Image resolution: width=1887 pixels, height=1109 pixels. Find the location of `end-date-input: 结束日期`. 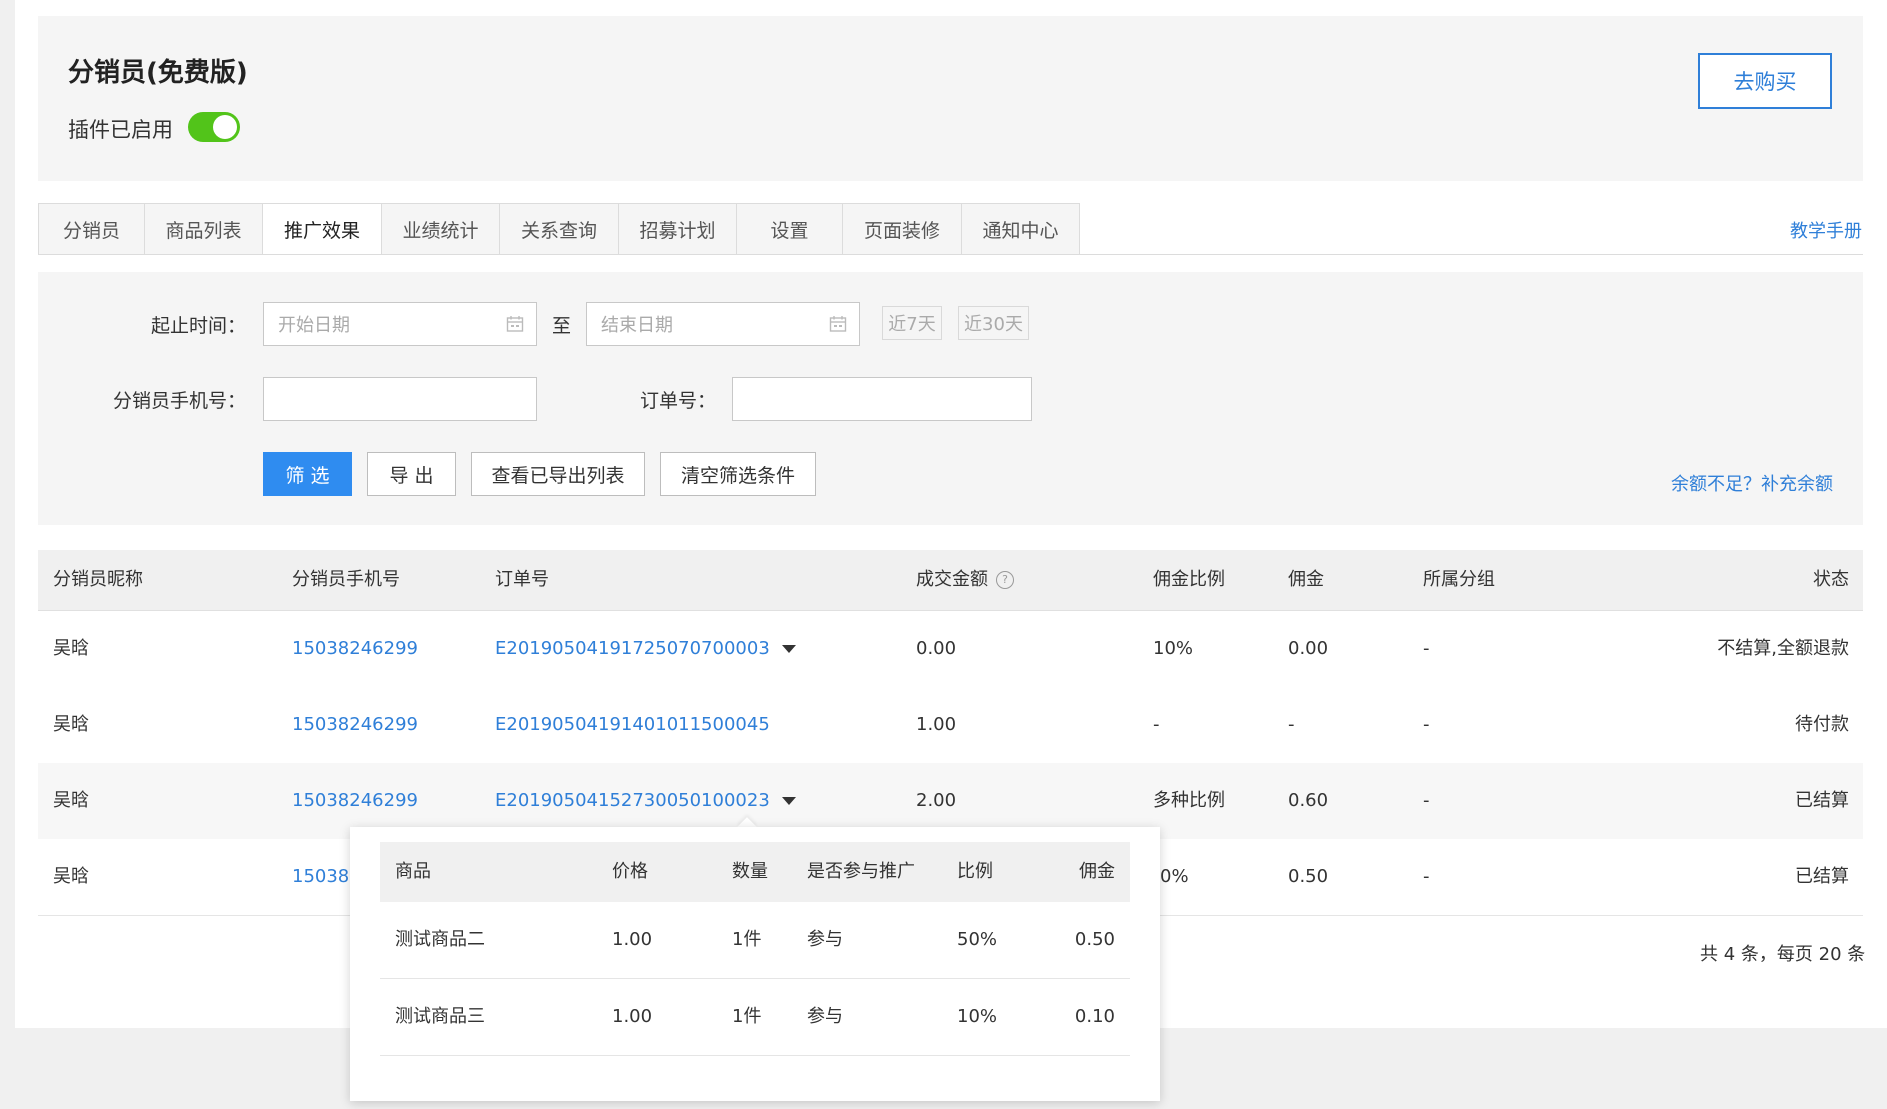

end-date-input: 结束日期 is located at coordinates (723, 324).